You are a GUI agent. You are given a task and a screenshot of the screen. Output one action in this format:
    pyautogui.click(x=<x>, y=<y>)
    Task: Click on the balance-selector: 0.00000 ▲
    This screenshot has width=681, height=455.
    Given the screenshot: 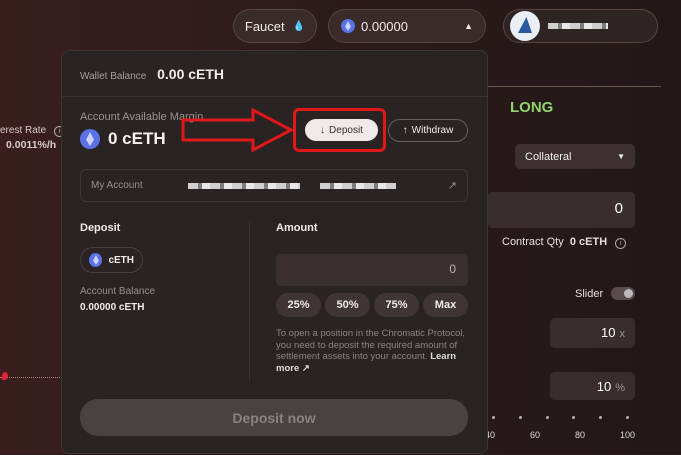 What is the action you would take?
    pyautogui.click(x=407, y=26)
    